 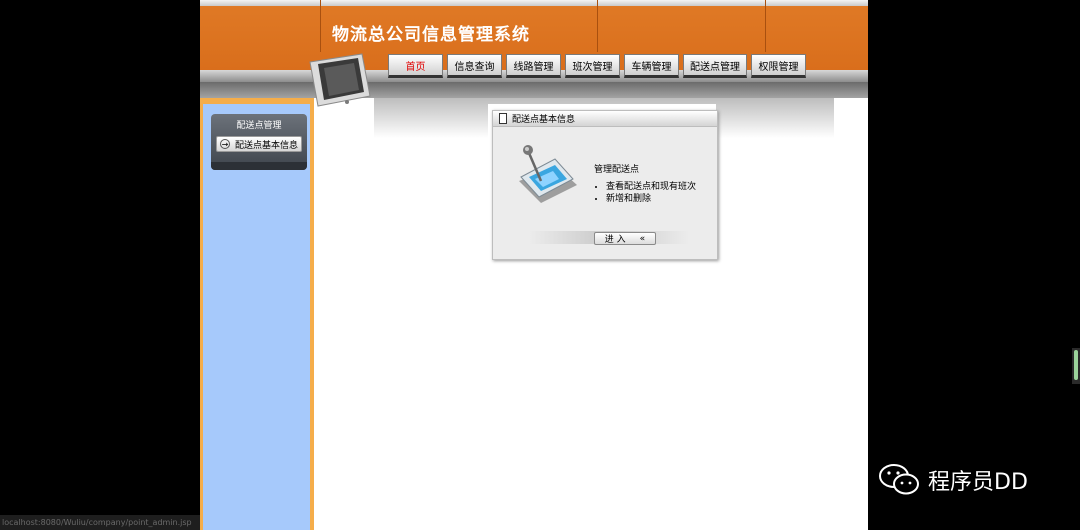 What do you see at coordinates (259, 126) in the screenshot?
I see `sidebar-title: 配送点管理` at bounding box center [259, 126].